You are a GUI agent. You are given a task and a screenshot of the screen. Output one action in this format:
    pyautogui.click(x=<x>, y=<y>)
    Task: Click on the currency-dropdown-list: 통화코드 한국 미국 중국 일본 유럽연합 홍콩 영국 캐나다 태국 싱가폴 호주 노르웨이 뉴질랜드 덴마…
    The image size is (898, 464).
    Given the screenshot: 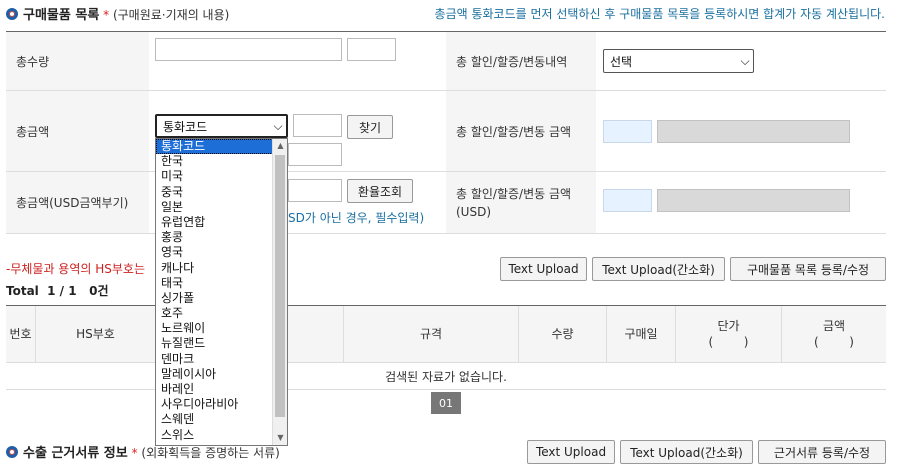 What is the action you would take?
    pyautogui.click(x=221, y=292)
    